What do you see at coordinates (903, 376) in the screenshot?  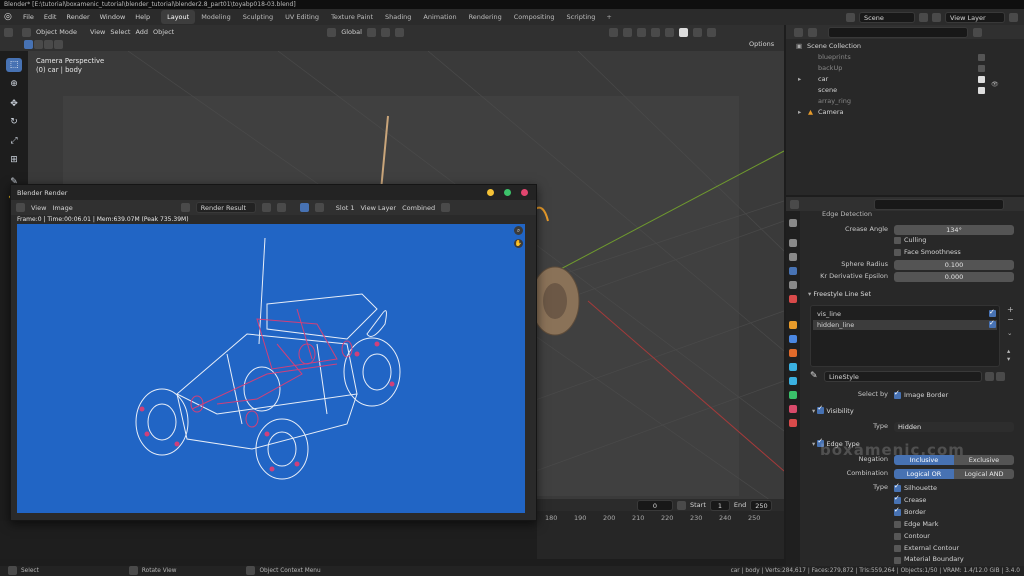 I see `linestyle-field: LineStyle` at bounding box center [903, 376].